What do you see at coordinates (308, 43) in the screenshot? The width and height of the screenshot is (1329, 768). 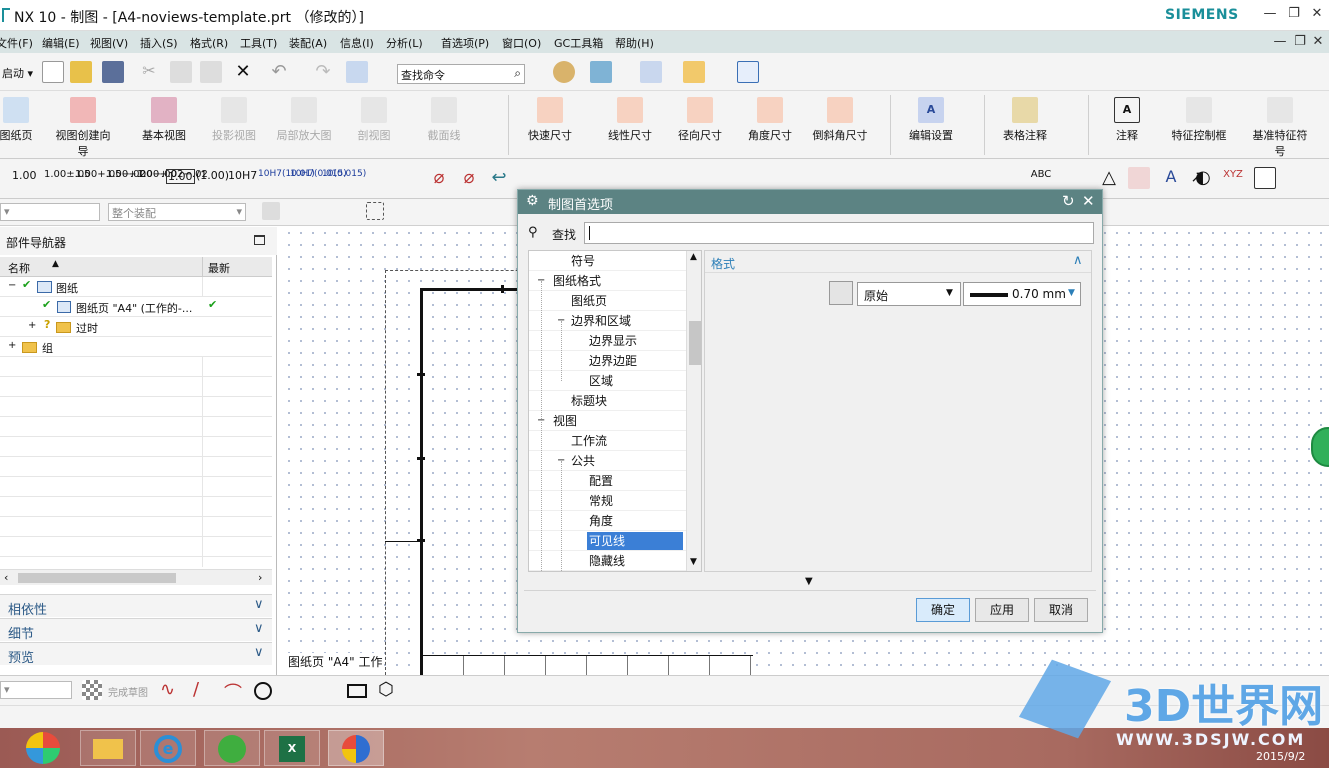 I see `menu-assembly: 装配(A)` at bounding box center [308, 43].